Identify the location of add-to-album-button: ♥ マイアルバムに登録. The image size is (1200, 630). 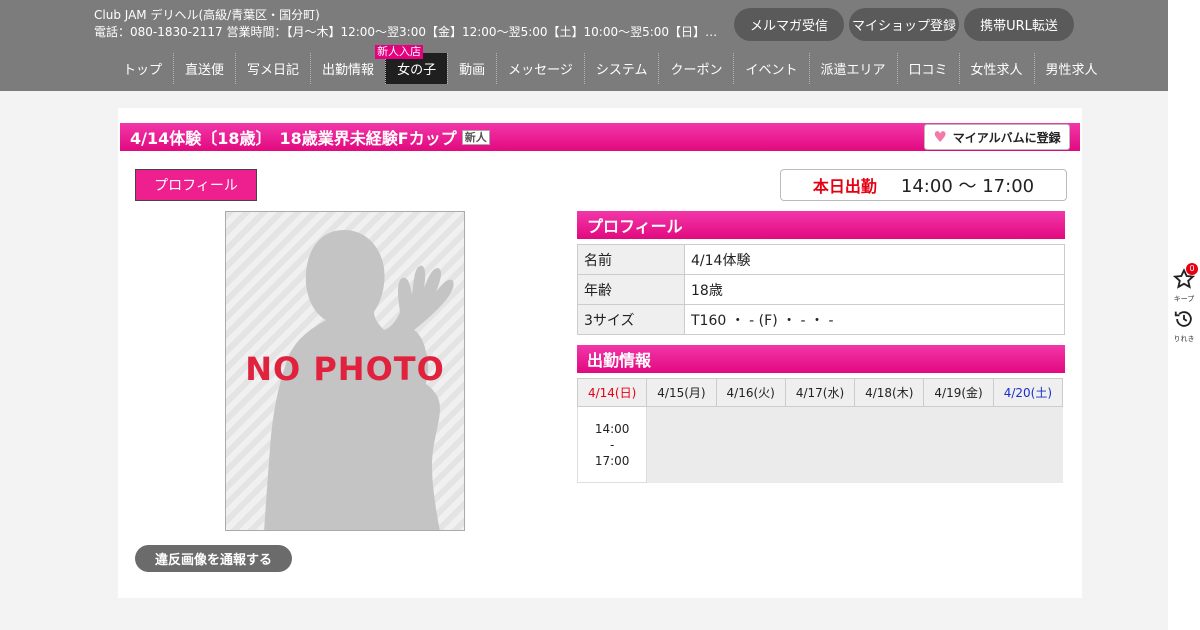
(997, 137).